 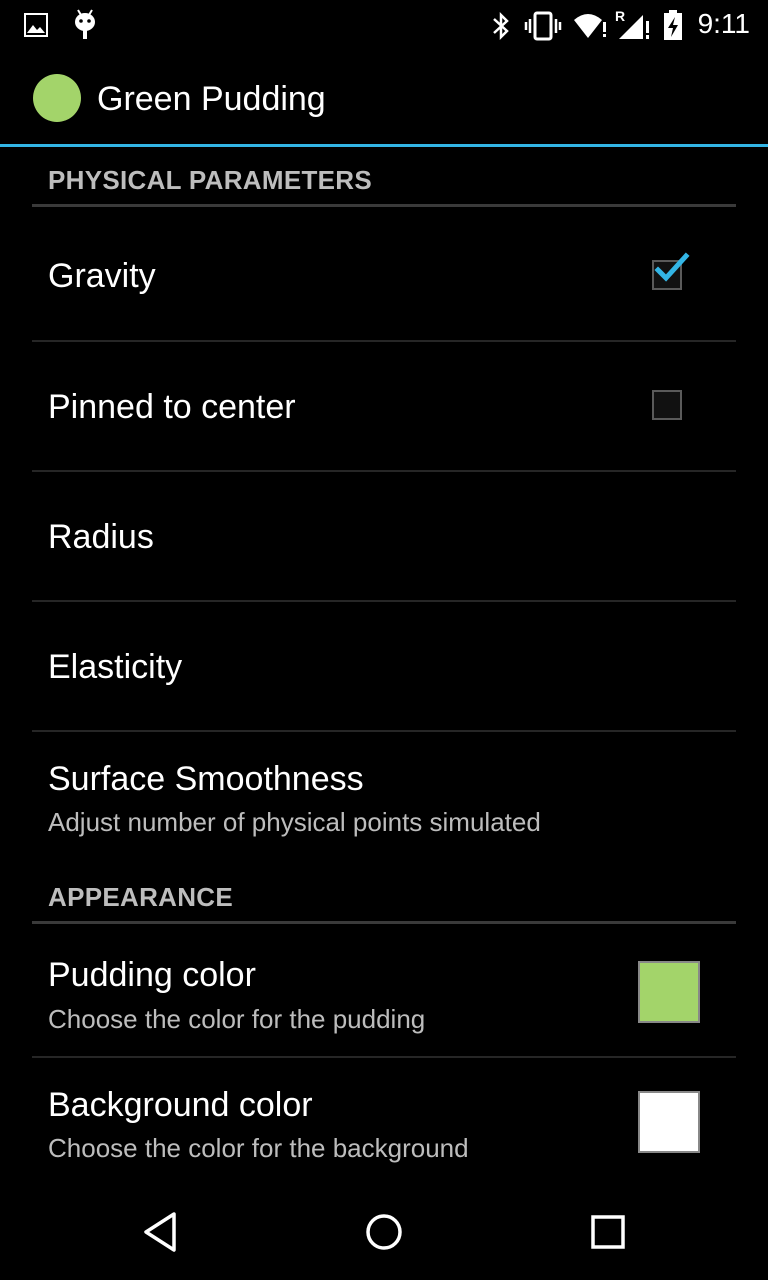 I want to click on back-icon, so click(x=160, y=1232).